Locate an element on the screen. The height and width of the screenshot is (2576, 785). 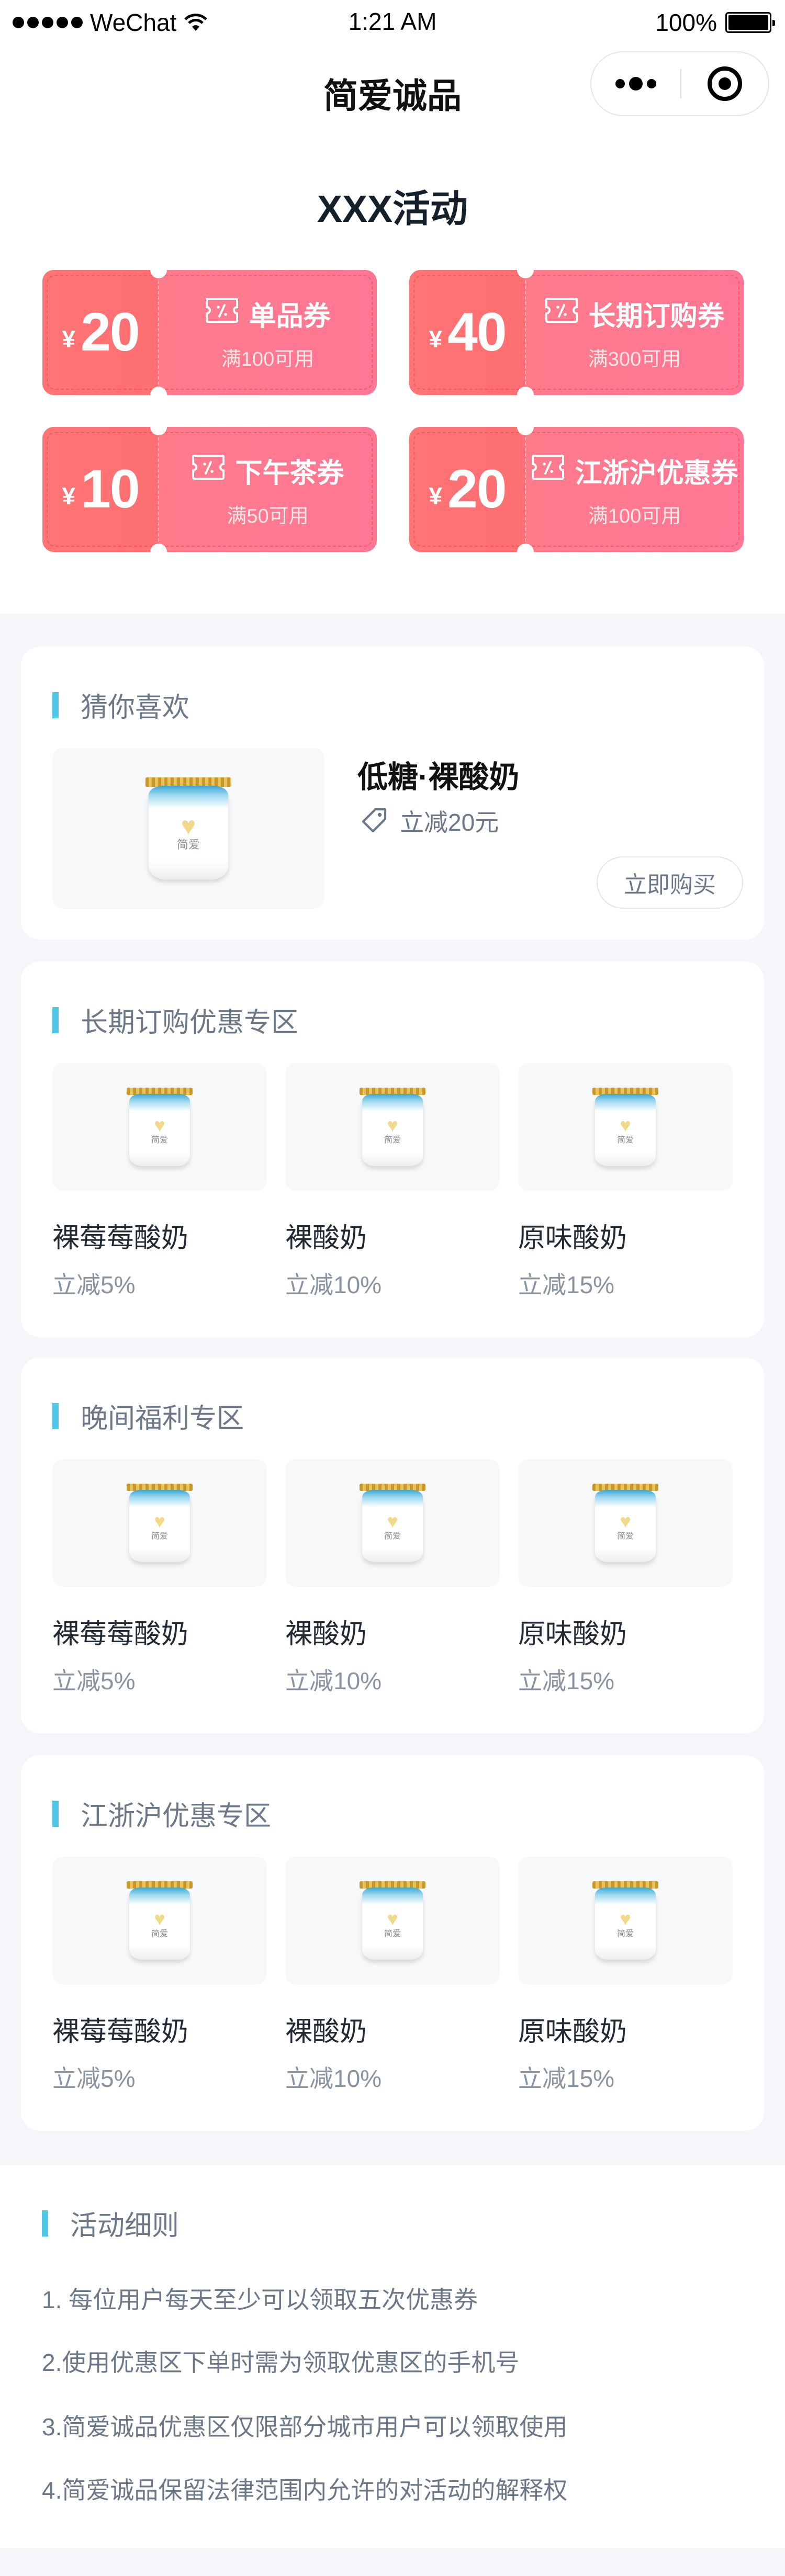
section-title: 猜你喜欢 is located at coordinates (120, 705).